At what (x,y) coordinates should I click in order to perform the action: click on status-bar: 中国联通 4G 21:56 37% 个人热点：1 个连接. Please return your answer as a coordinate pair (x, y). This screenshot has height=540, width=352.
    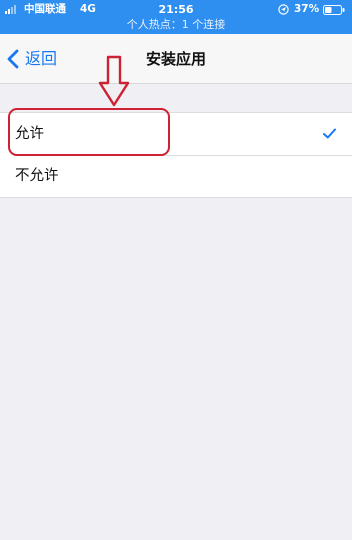
    Looking at the image, I should click on (176, 17).